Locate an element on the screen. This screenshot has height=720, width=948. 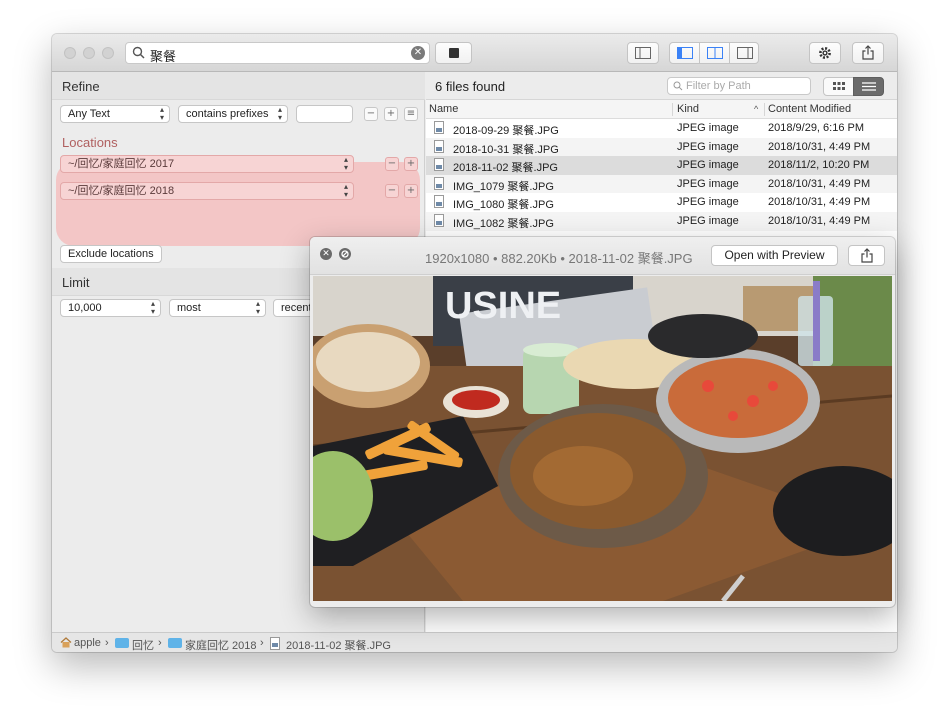
minus-icon: − is located at coordinates (392, 190).